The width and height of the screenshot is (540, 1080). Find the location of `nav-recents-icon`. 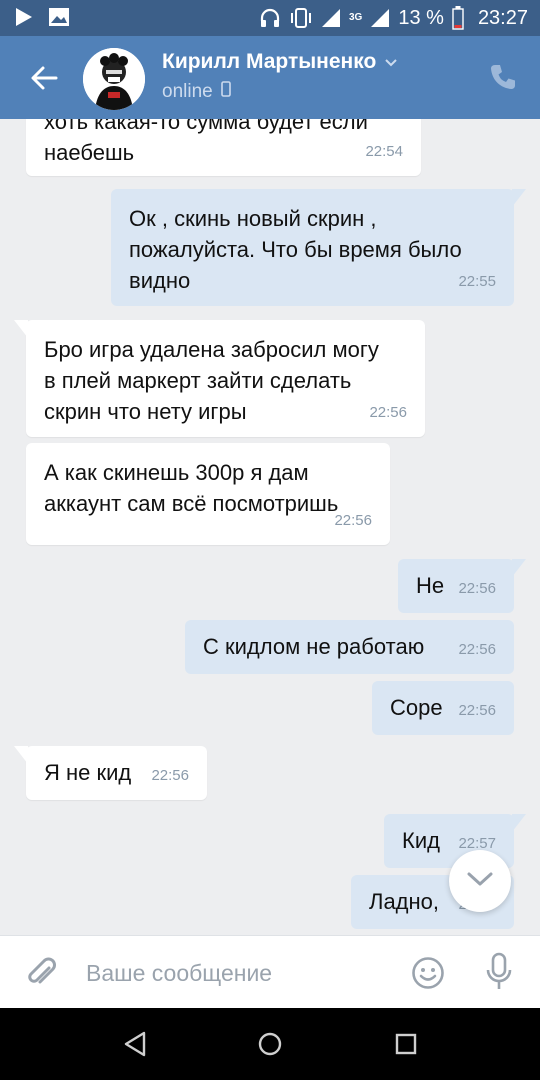

nav-recents-icon is located at coordinates (406, 1044).